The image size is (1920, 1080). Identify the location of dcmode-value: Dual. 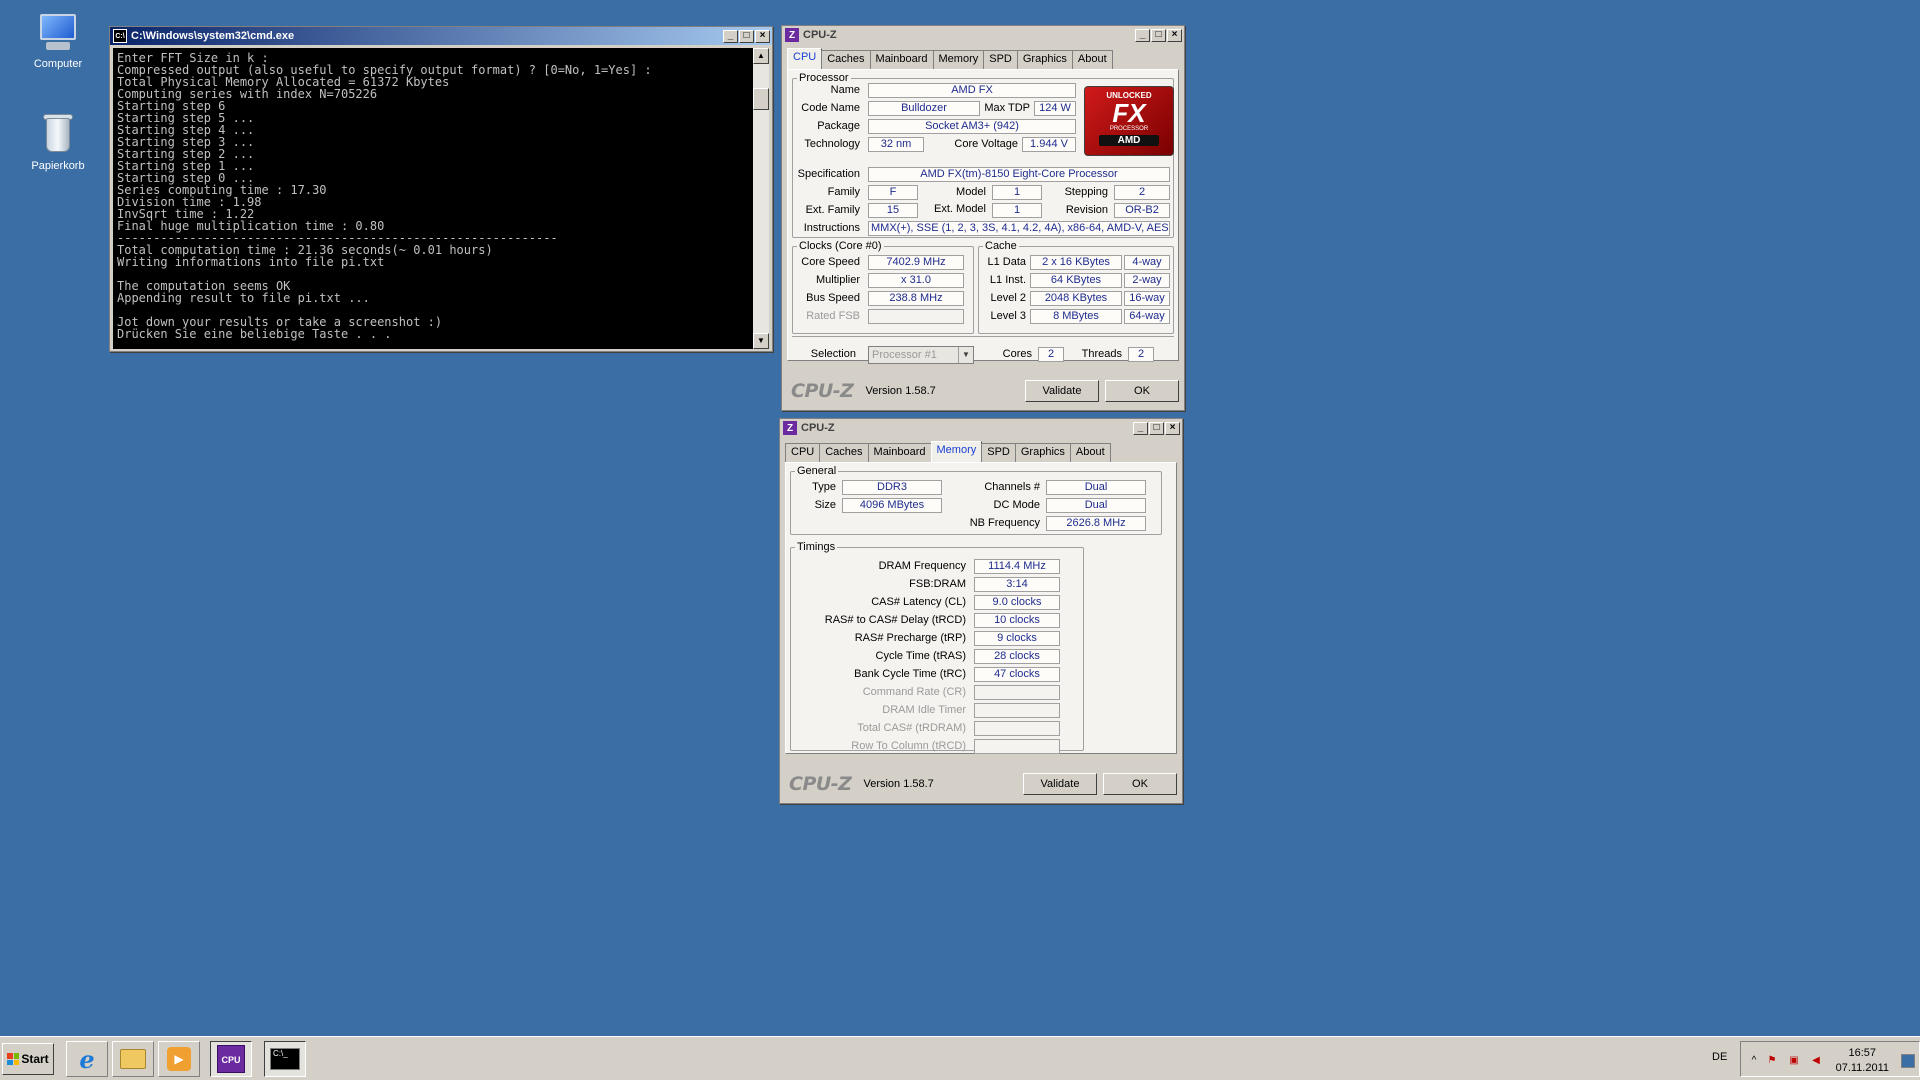
(1096, 505).